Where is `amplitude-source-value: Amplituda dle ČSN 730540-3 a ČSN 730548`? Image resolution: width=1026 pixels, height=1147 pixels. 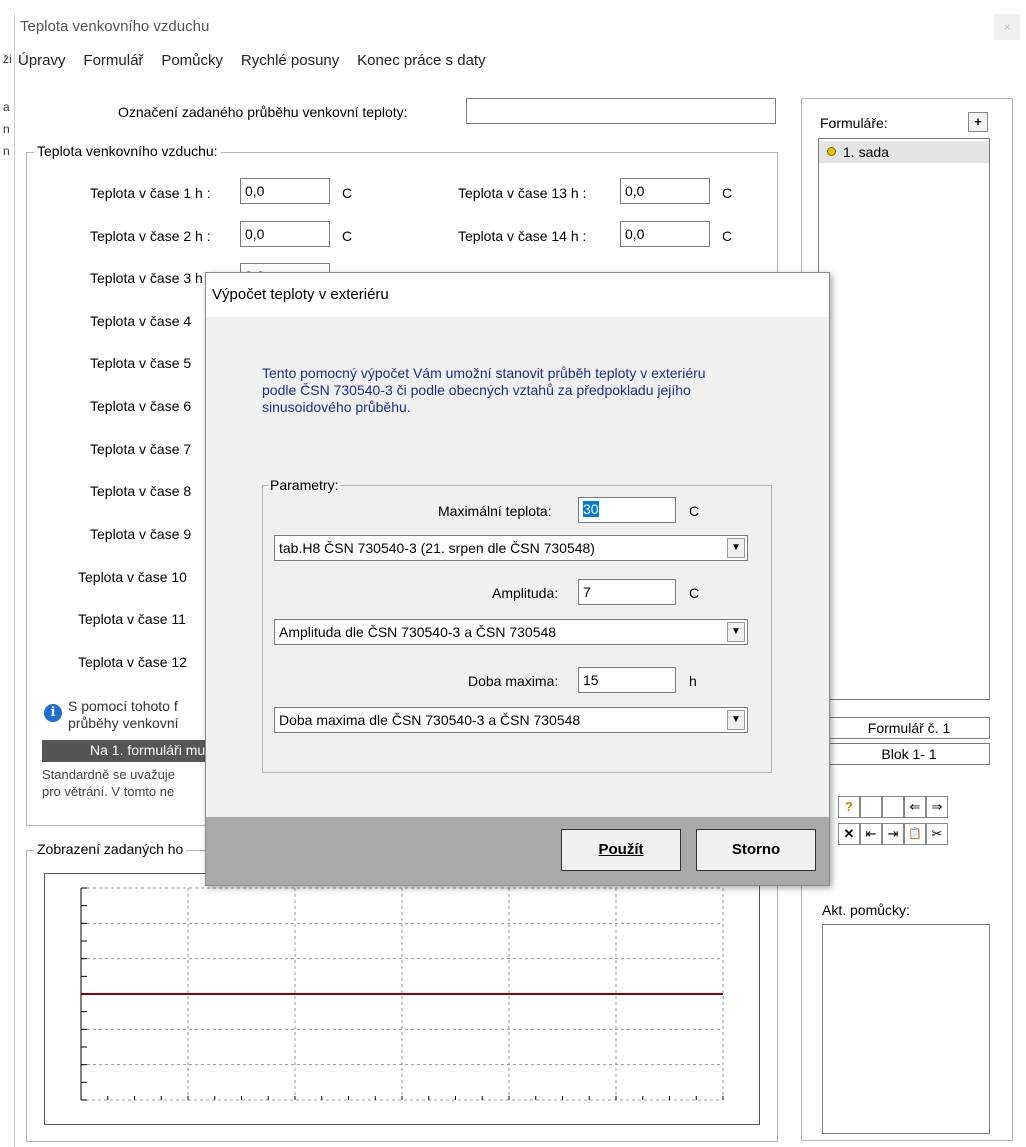 amplitude-source-value: Amplituda dle ČSN 730540-3 a ČSN 730548 is located at coordinates (418, 632).